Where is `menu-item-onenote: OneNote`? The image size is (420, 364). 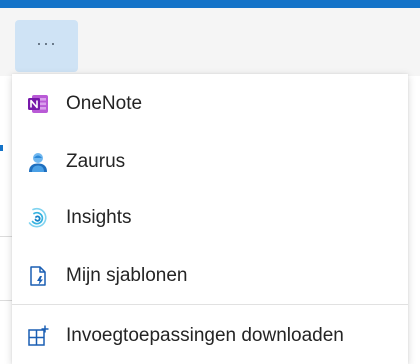 menu-item-onenote: OneNote is located at coordinates (210, 104).